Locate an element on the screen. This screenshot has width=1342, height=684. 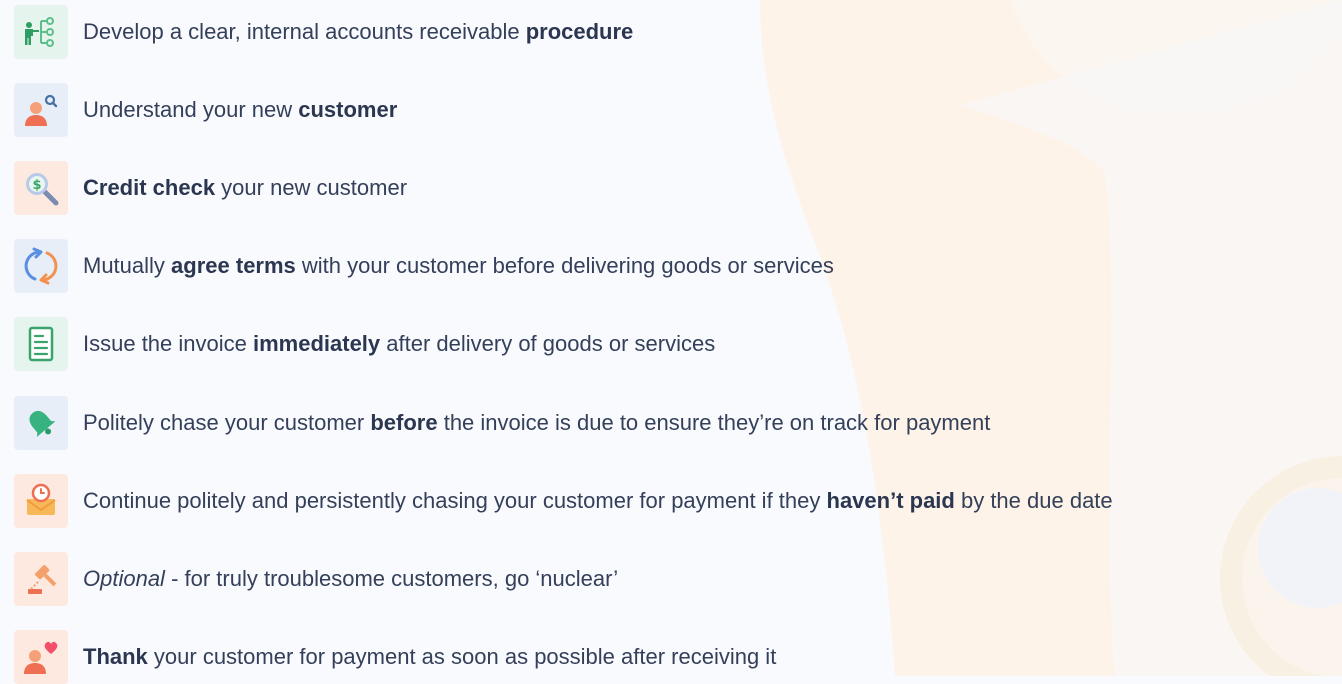
text-normal: after delivery of goods or services is located at coordinates (548, 343).